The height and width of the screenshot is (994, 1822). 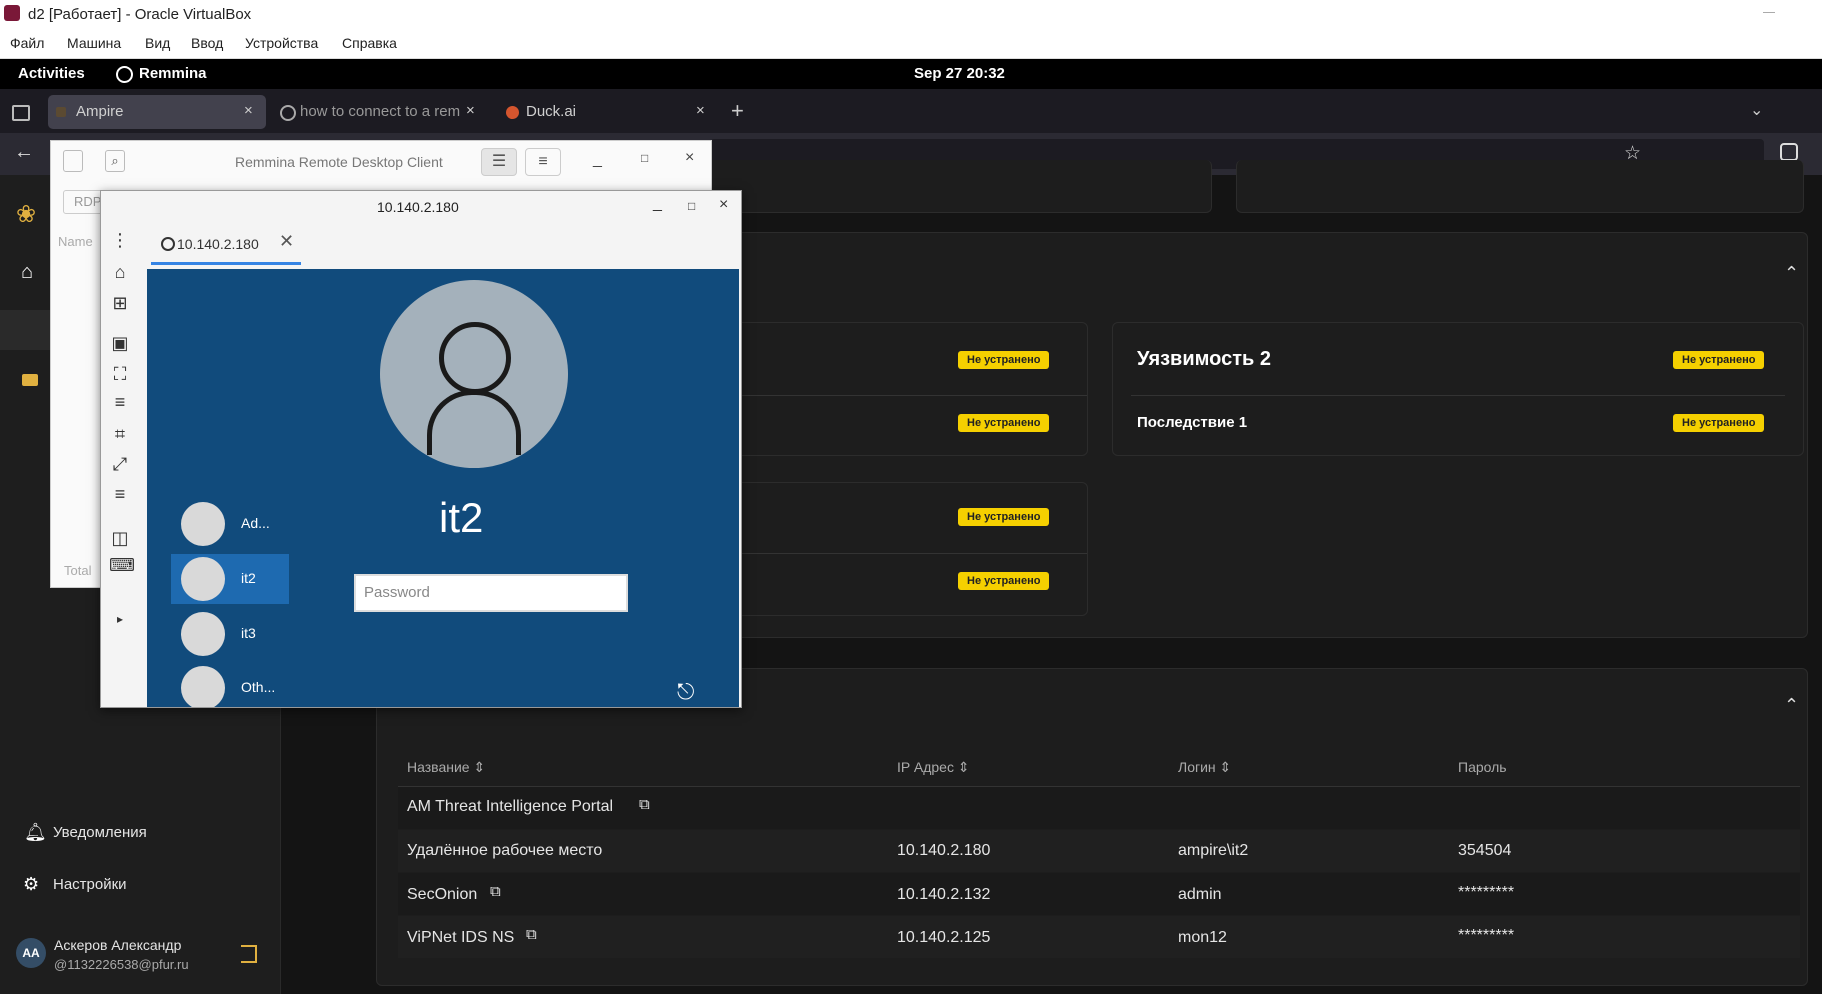 I want to click on sidebar-notifications: Уведомления, so click(x=100, y=832).